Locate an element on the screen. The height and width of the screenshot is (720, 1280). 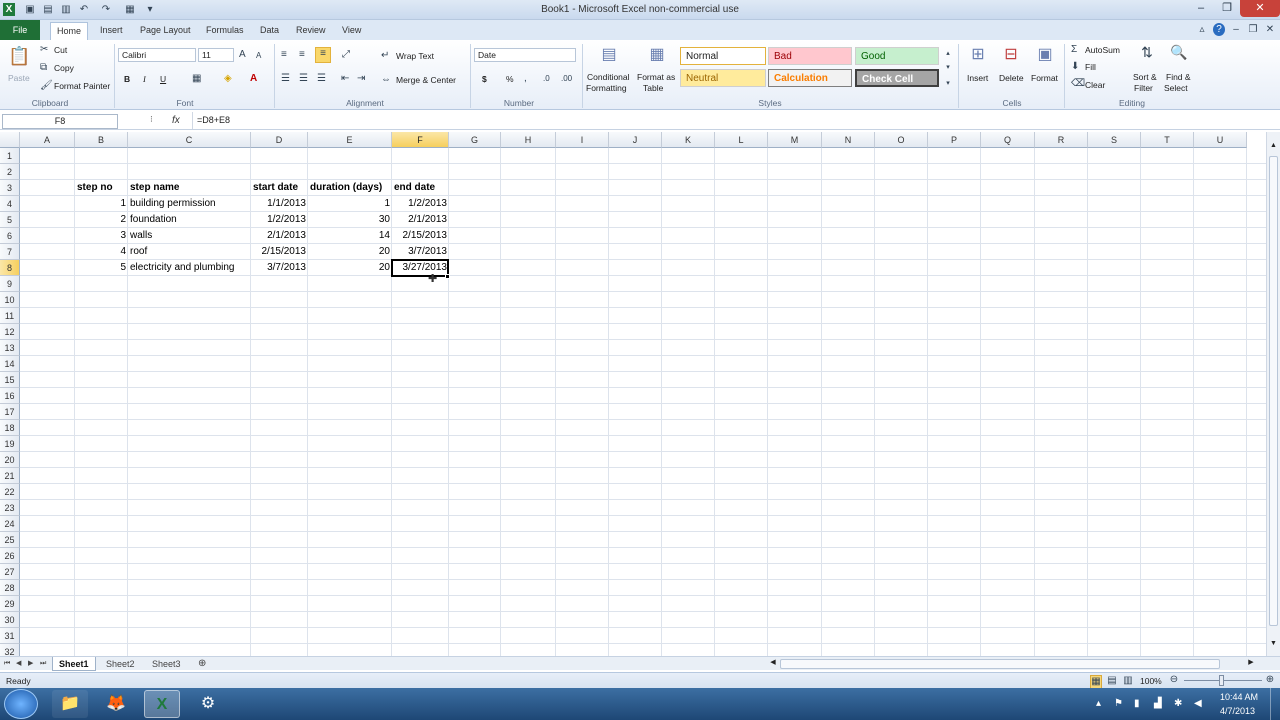
row-header-11: 11 is located at coordinates (10, 316).